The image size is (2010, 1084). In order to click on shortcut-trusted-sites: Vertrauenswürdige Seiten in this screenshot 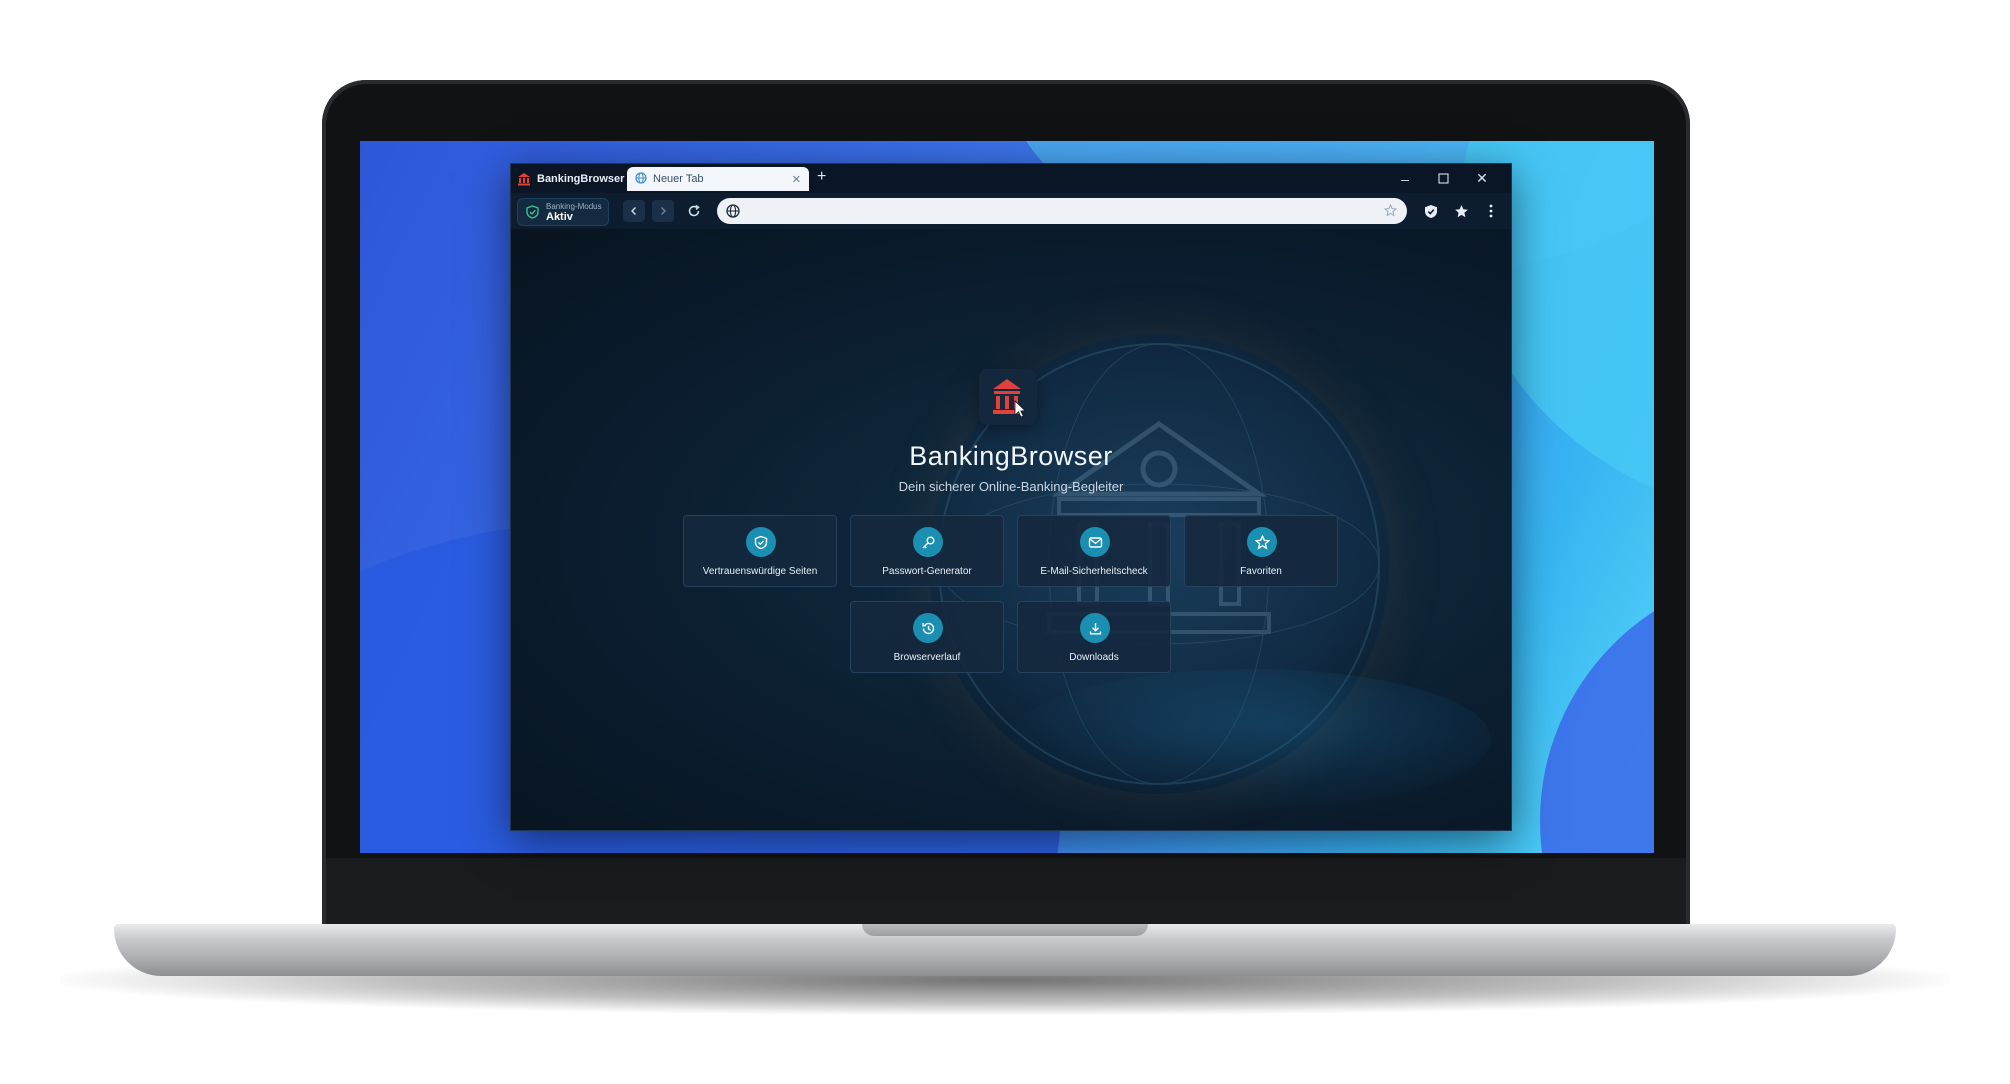, I will do `click(760, 551)`.